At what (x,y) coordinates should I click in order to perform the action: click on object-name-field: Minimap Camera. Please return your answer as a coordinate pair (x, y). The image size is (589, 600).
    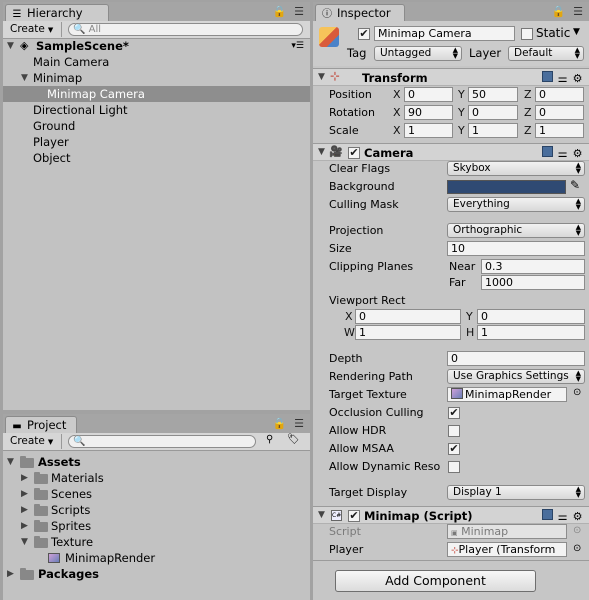
    Looking at the image, I should click on (444, 33).